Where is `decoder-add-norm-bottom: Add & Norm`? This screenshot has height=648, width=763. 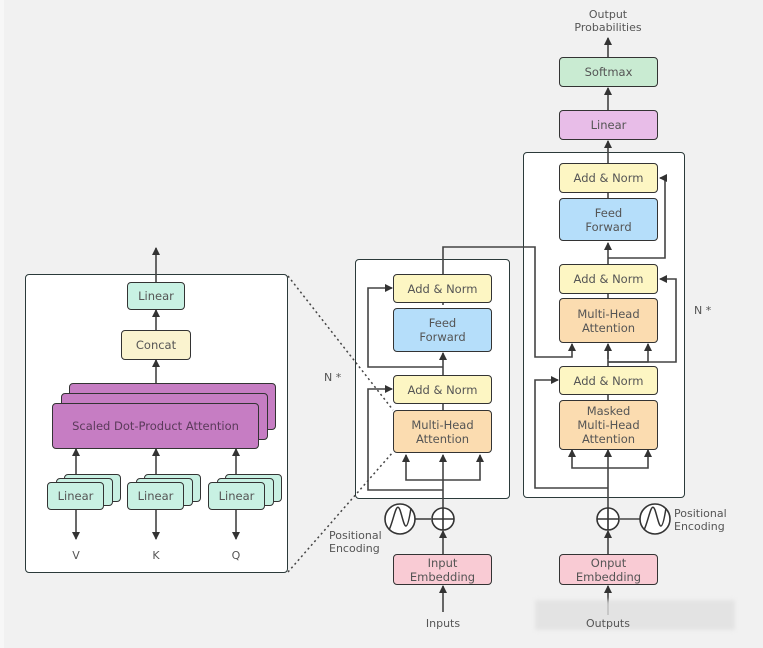
decoder-add-norm-bottom: Add & Norm is located at coordinates (608, 380).